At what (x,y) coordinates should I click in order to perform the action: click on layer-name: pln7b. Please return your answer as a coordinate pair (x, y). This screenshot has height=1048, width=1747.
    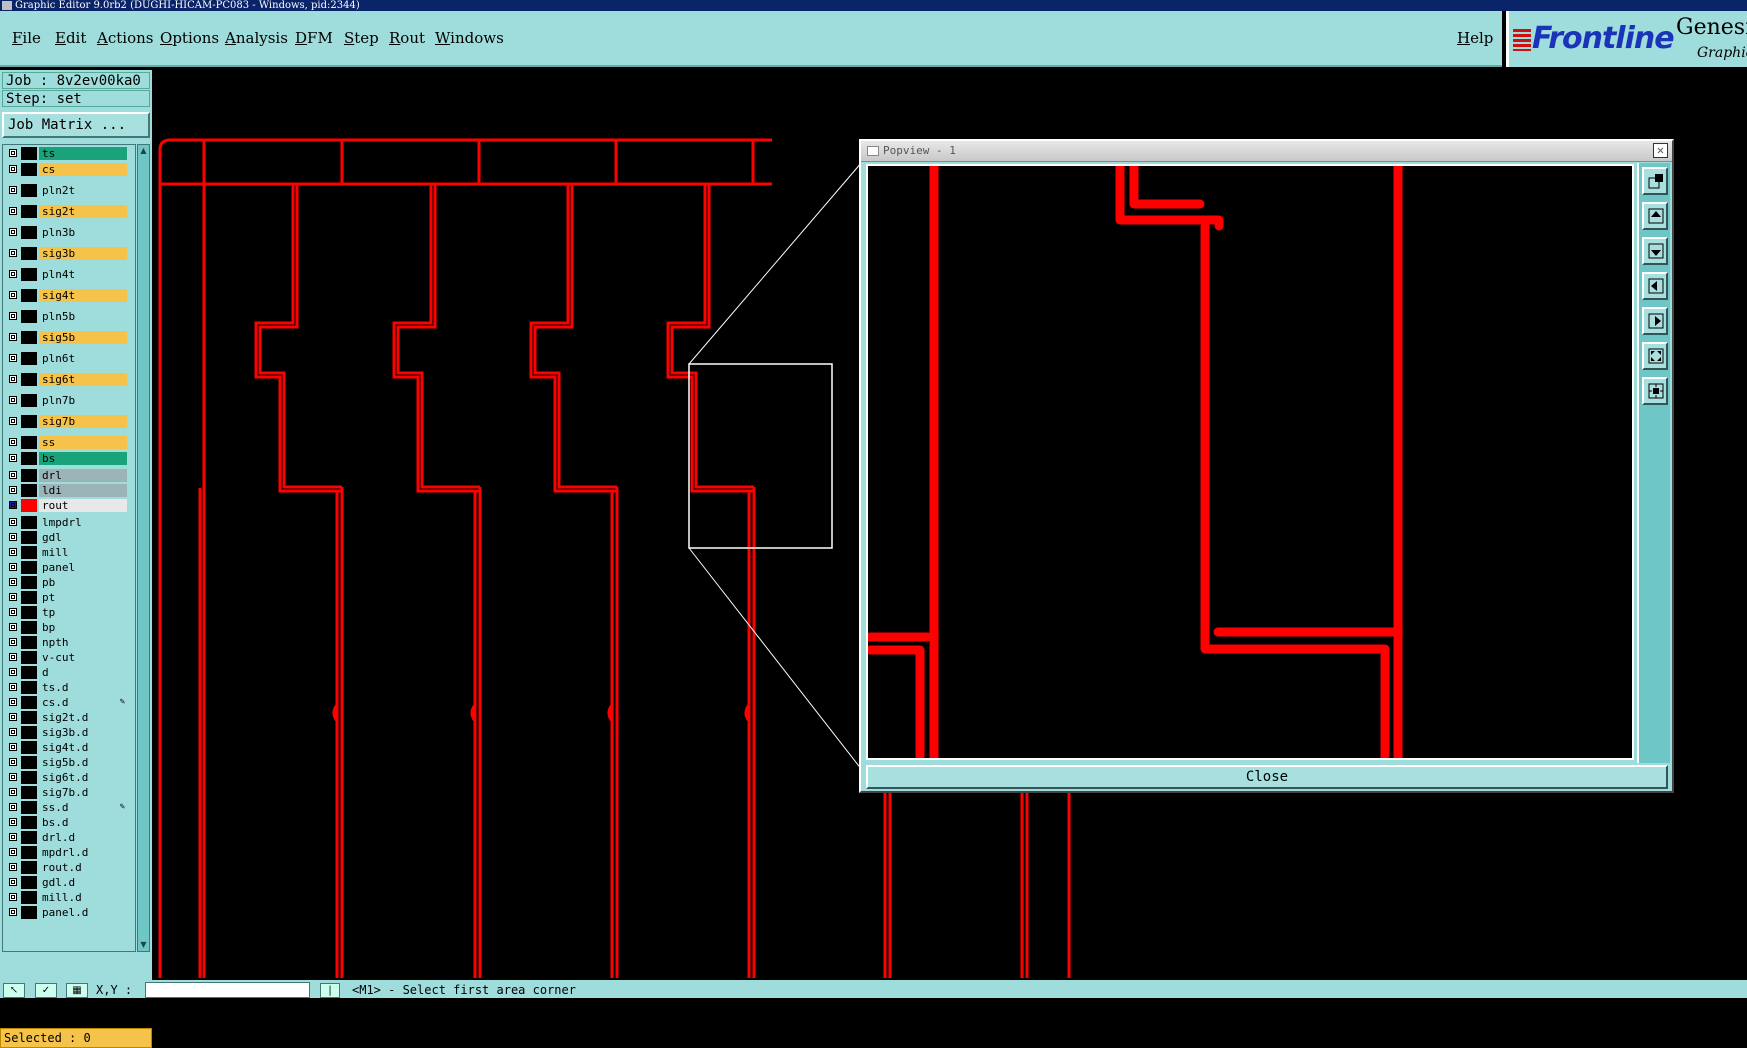
    Looking at the image, I should click on (83, 400).